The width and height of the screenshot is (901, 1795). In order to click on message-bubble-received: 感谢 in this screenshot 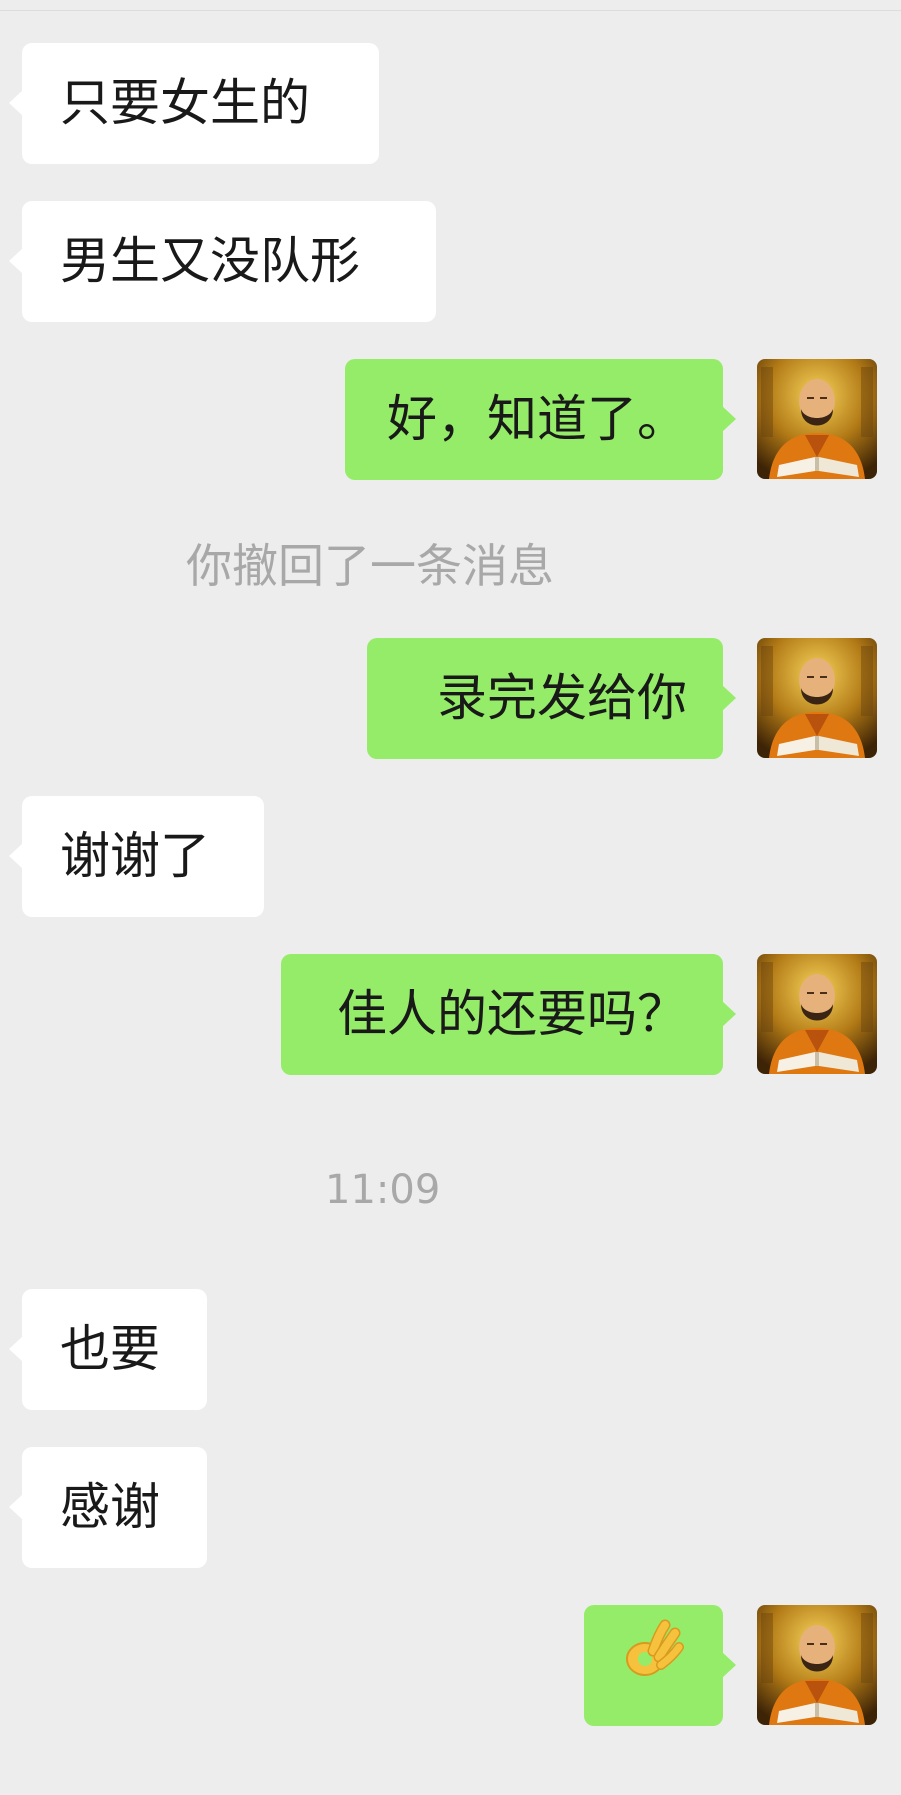, I will do `click(108, 1507)`.